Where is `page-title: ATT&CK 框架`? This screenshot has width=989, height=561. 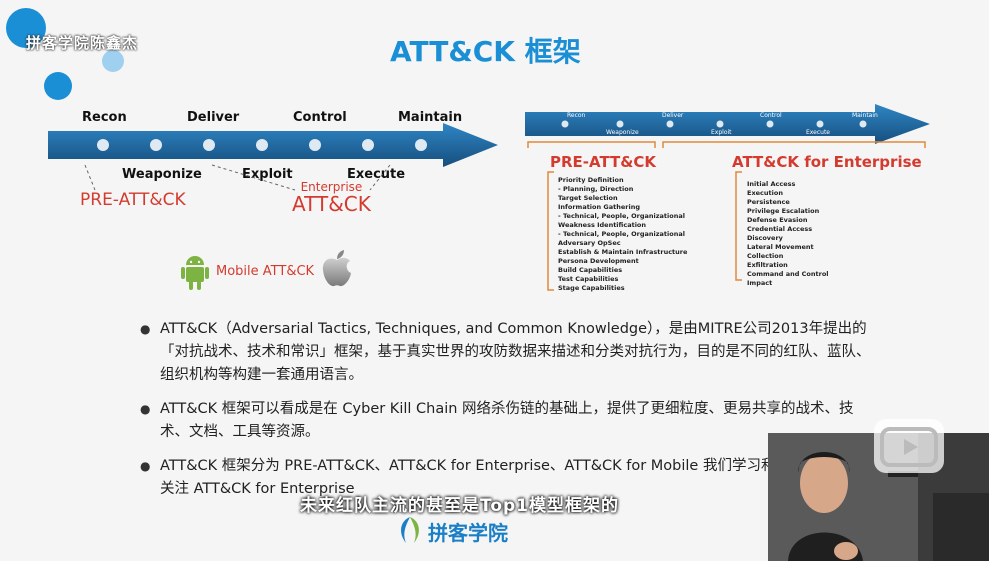 page-title: ATT&CK 框架 is located at coordinates (485, 51).